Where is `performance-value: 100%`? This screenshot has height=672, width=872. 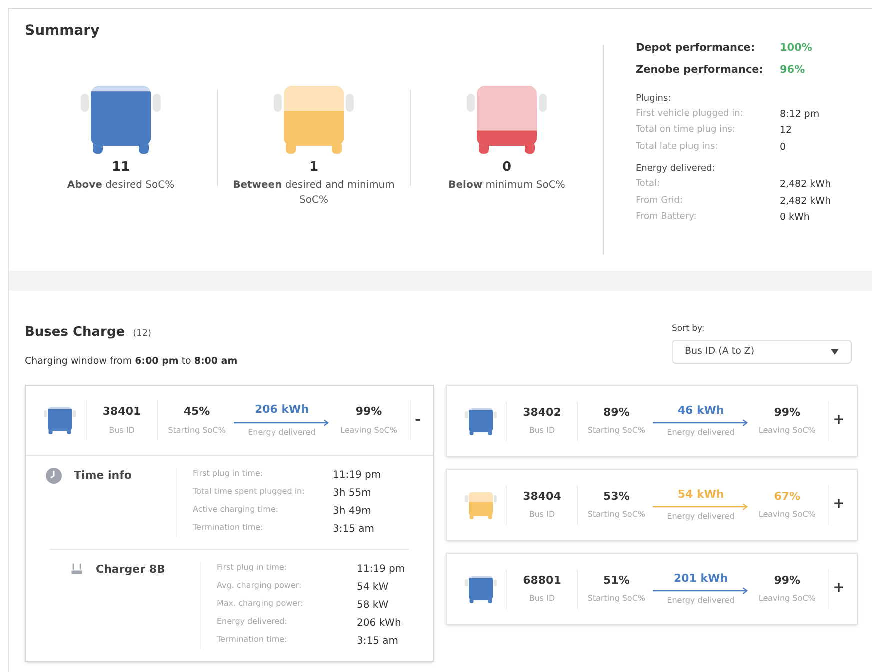
performance-value: 100% is located at coordinates (796, 48).